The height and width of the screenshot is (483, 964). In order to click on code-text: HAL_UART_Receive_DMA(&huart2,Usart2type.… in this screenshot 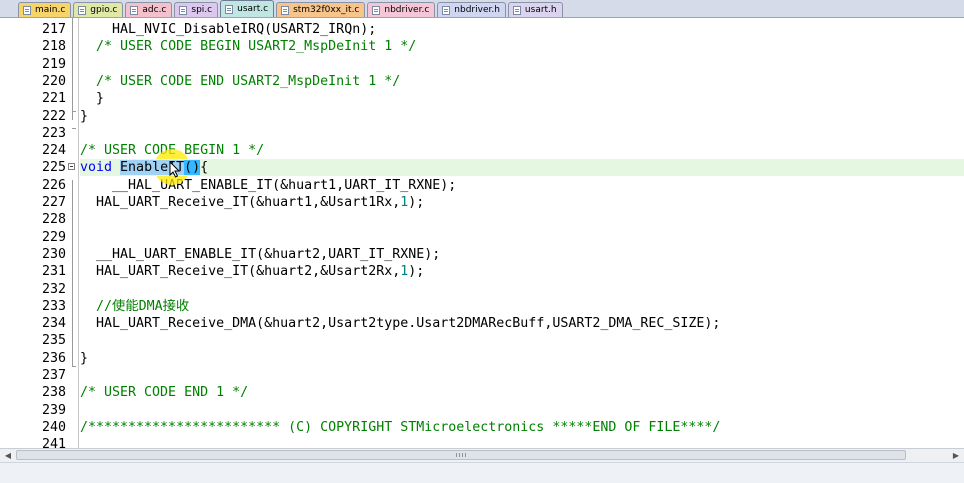, I will do `click(400, 323)`.